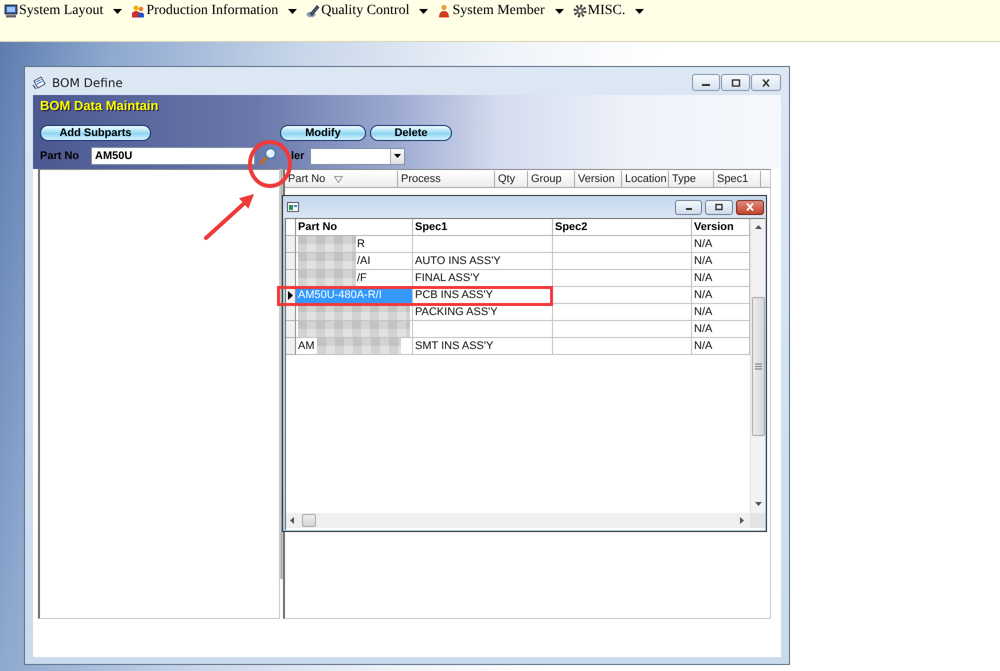  I want to click on menu-item: System Member, so click(500, 11).